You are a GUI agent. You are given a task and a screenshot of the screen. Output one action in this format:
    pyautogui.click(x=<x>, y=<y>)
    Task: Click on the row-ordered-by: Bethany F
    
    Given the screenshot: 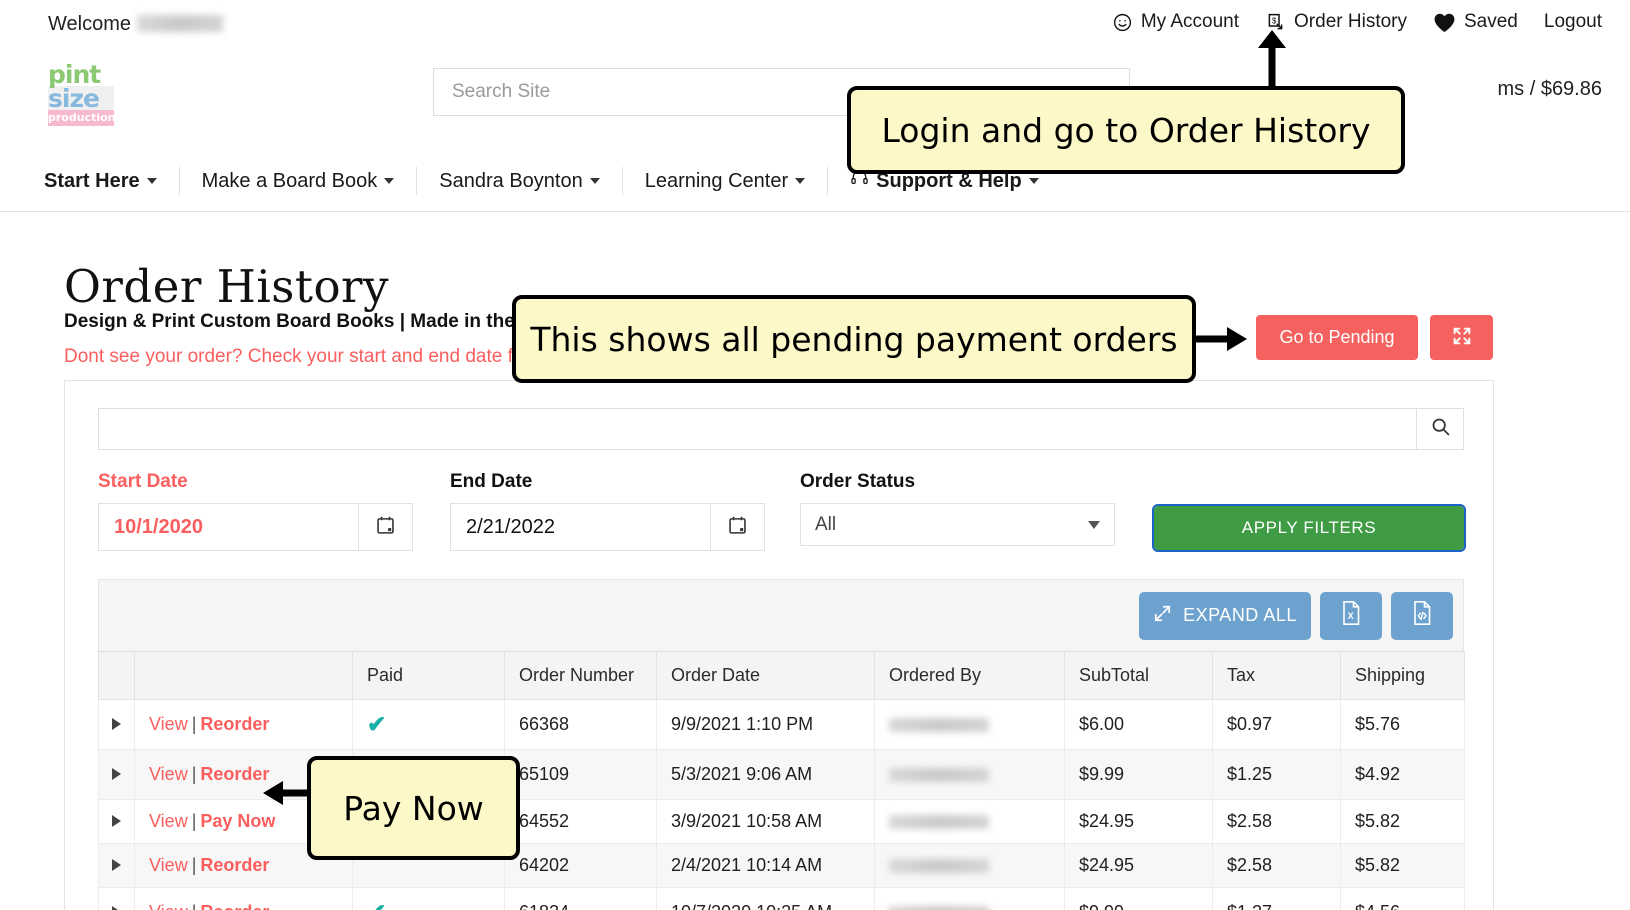 What is the action you would take?
    pyautogui.click(x=969, y=865)
    